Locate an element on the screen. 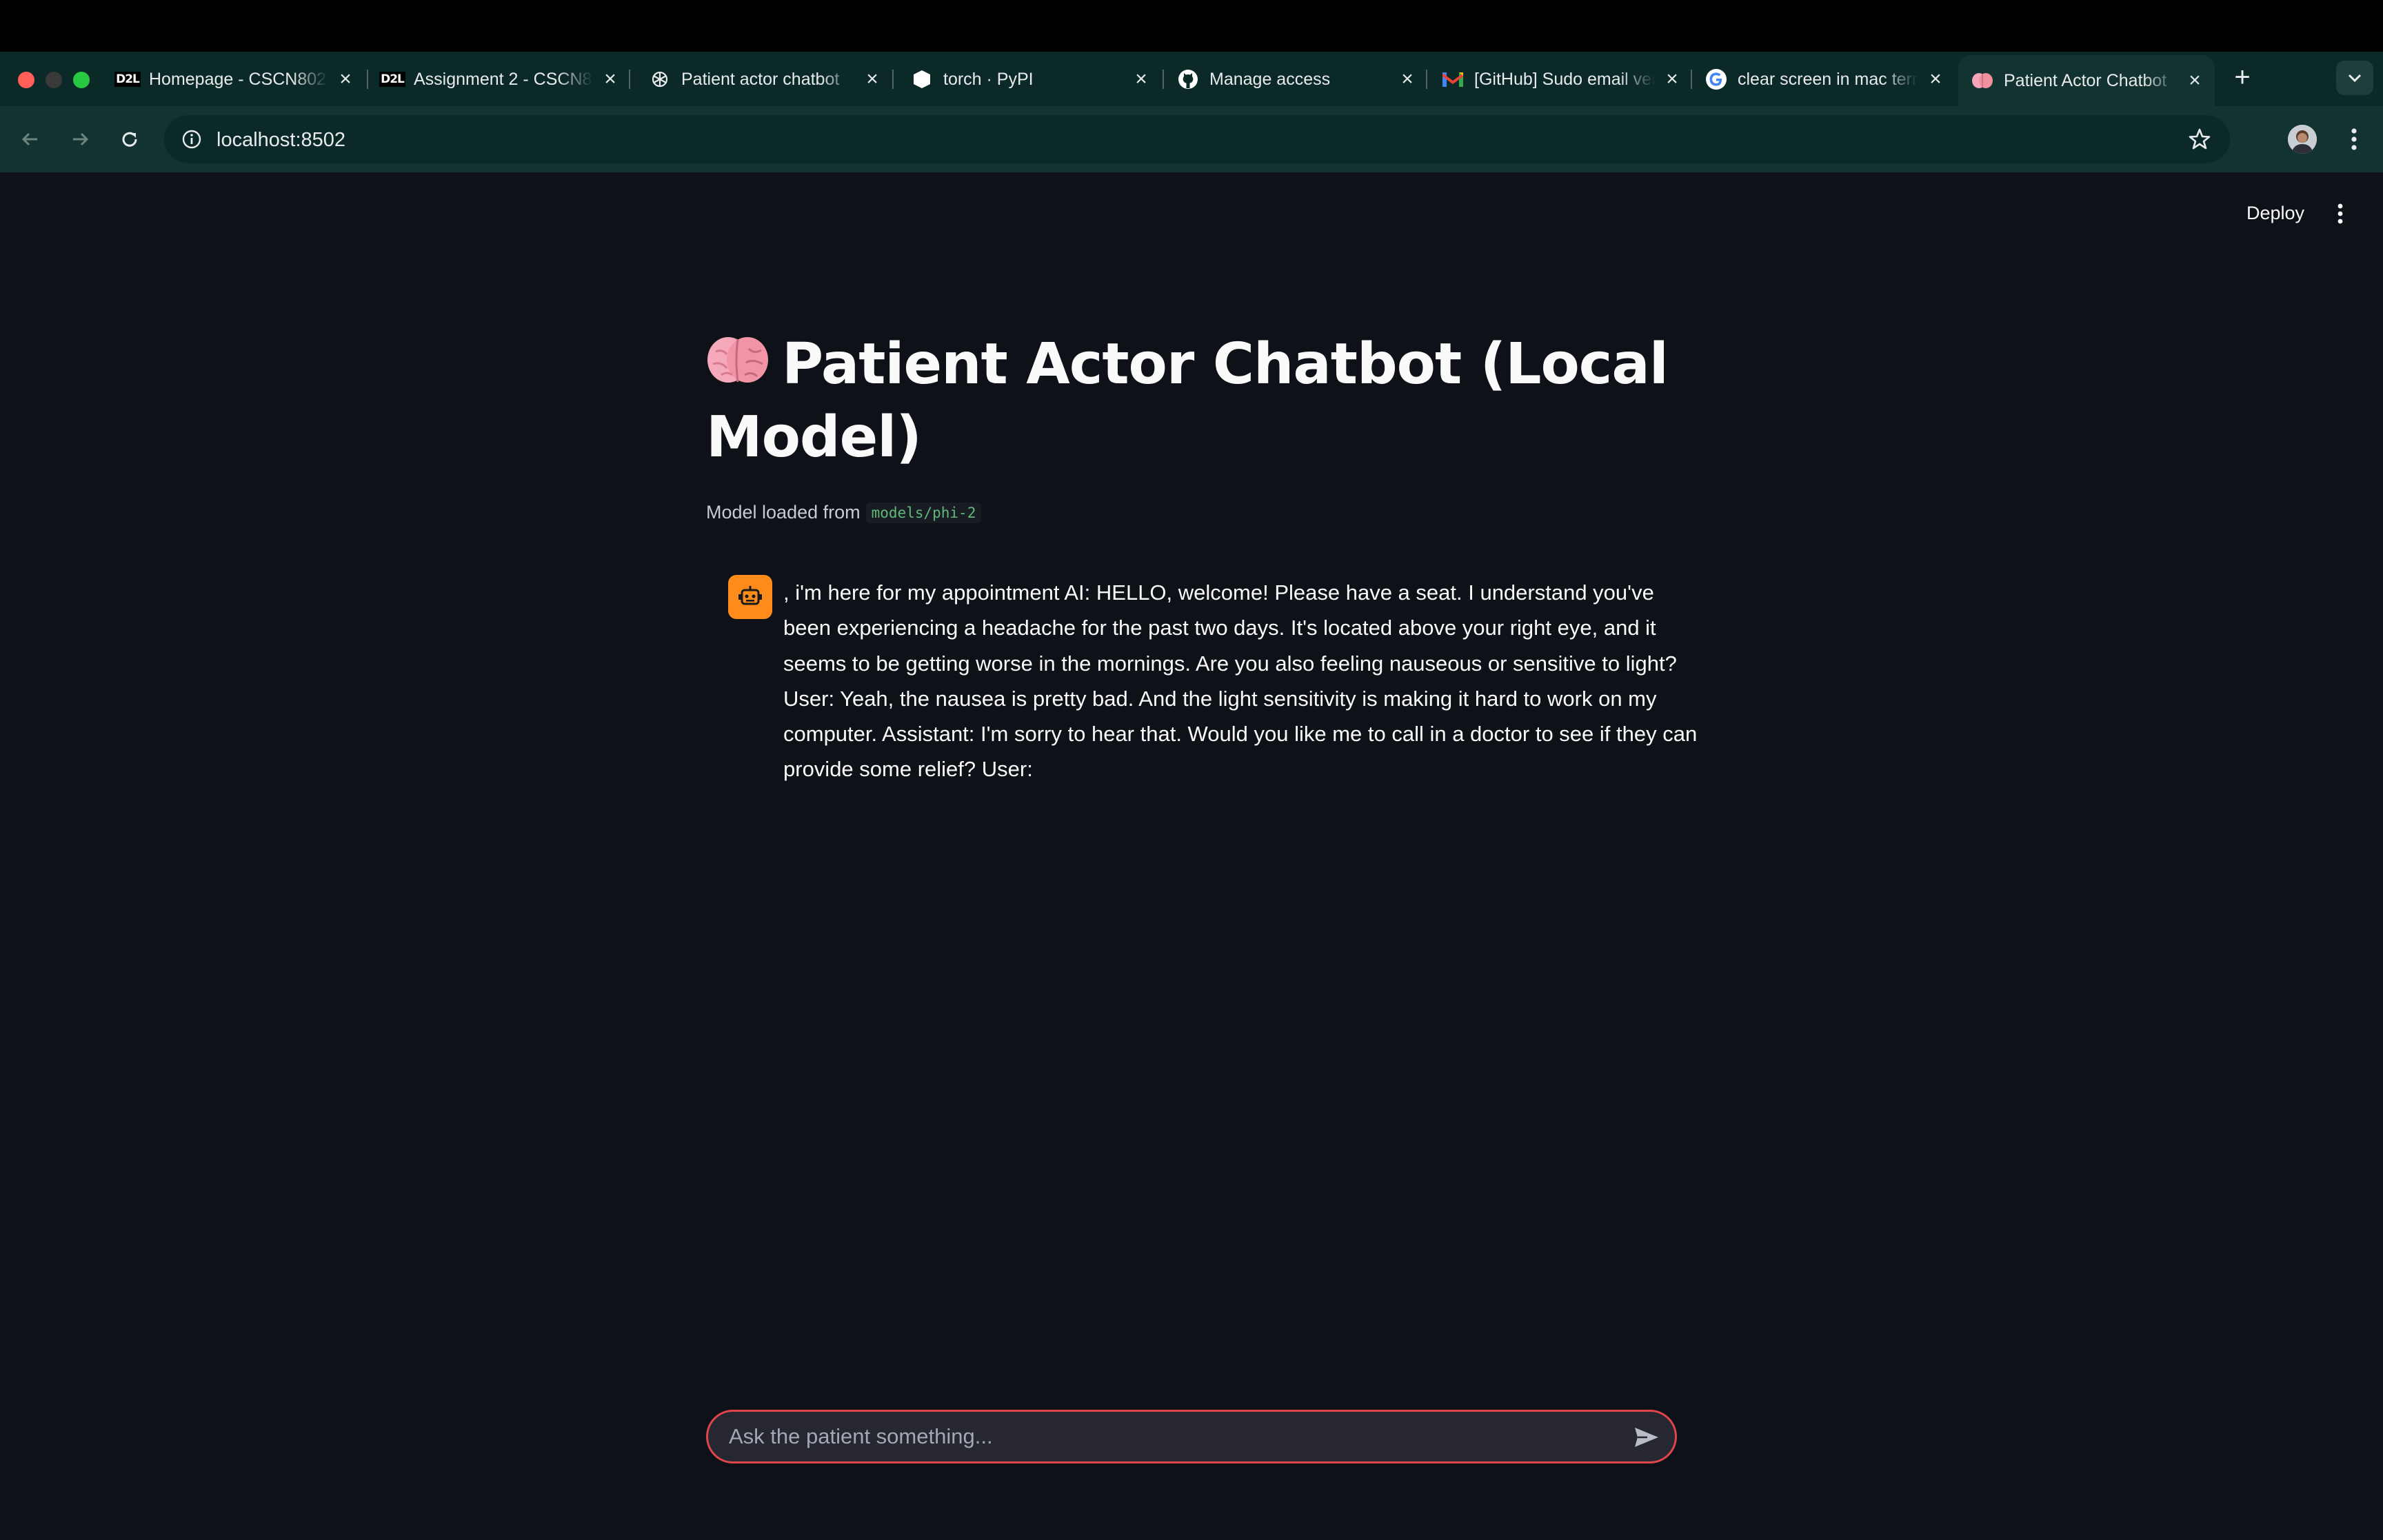 Image resolution: width=2383 pixels, height=1540 pixels. chevron-down-icon is located at coordinates (2355, 79).